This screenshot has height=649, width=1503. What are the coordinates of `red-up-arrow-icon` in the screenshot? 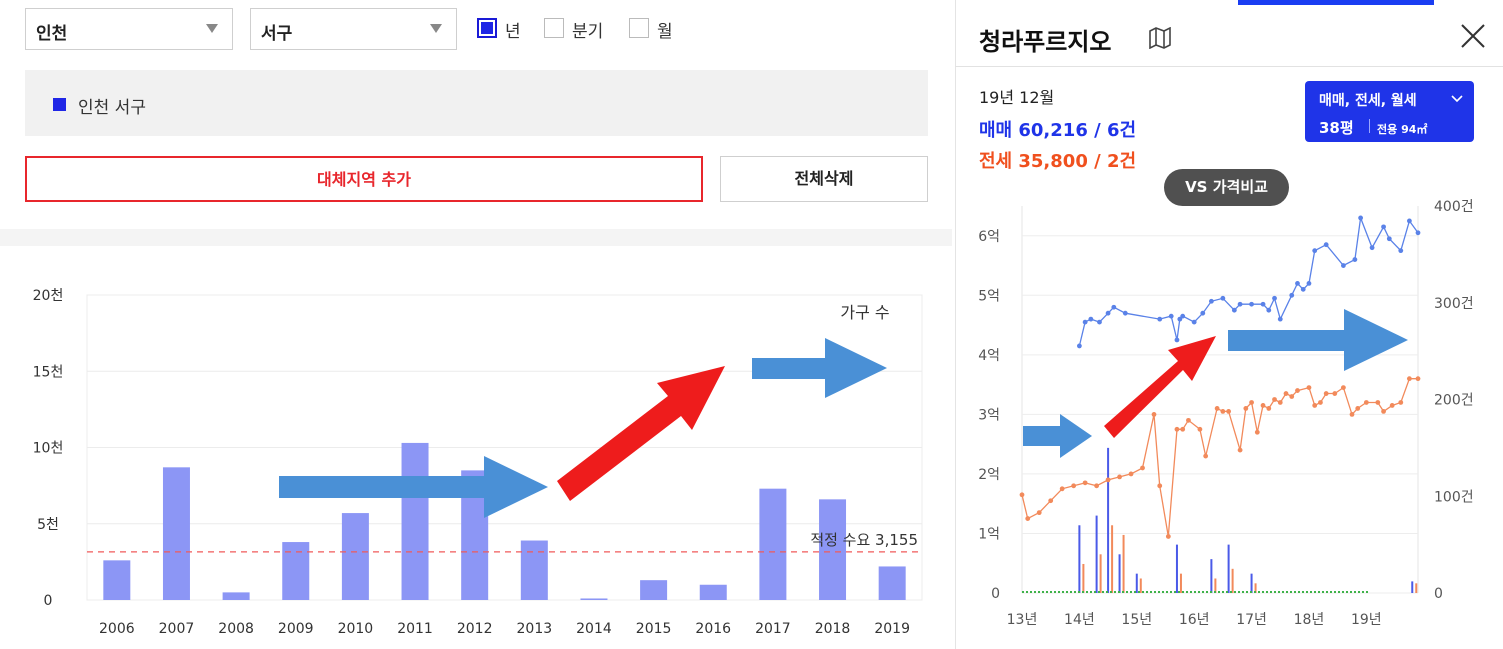 It's located at (641, 433).